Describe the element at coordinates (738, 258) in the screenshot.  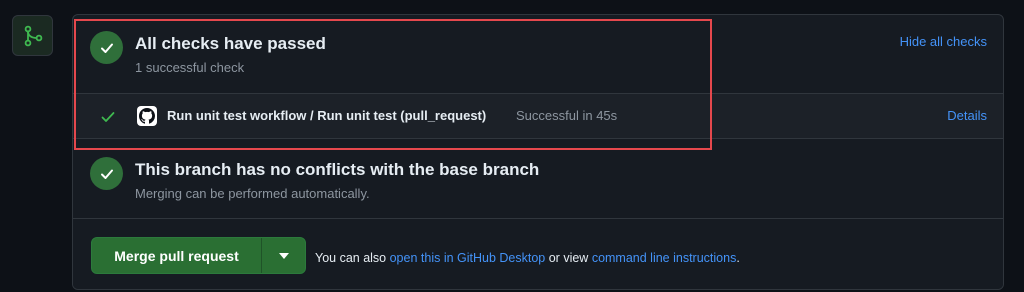
I see `note-suffix: .` at that location.